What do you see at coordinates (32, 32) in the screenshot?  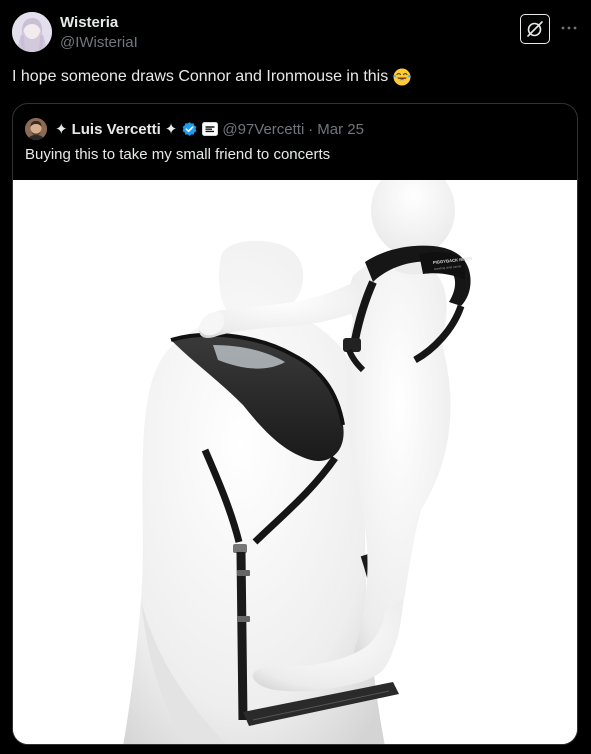 I see `author-avatar` at bounding box center [32, 32].